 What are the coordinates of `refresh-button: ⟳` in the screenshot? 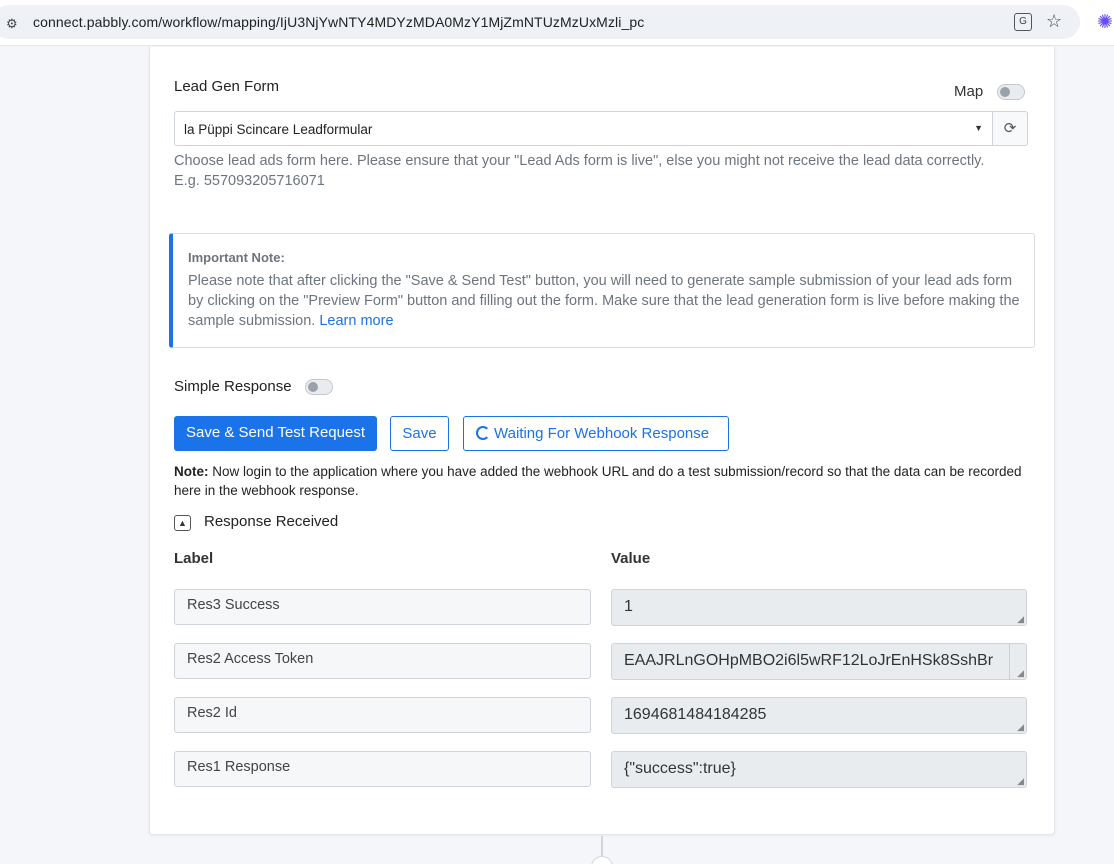 It's located at (1010, 128).